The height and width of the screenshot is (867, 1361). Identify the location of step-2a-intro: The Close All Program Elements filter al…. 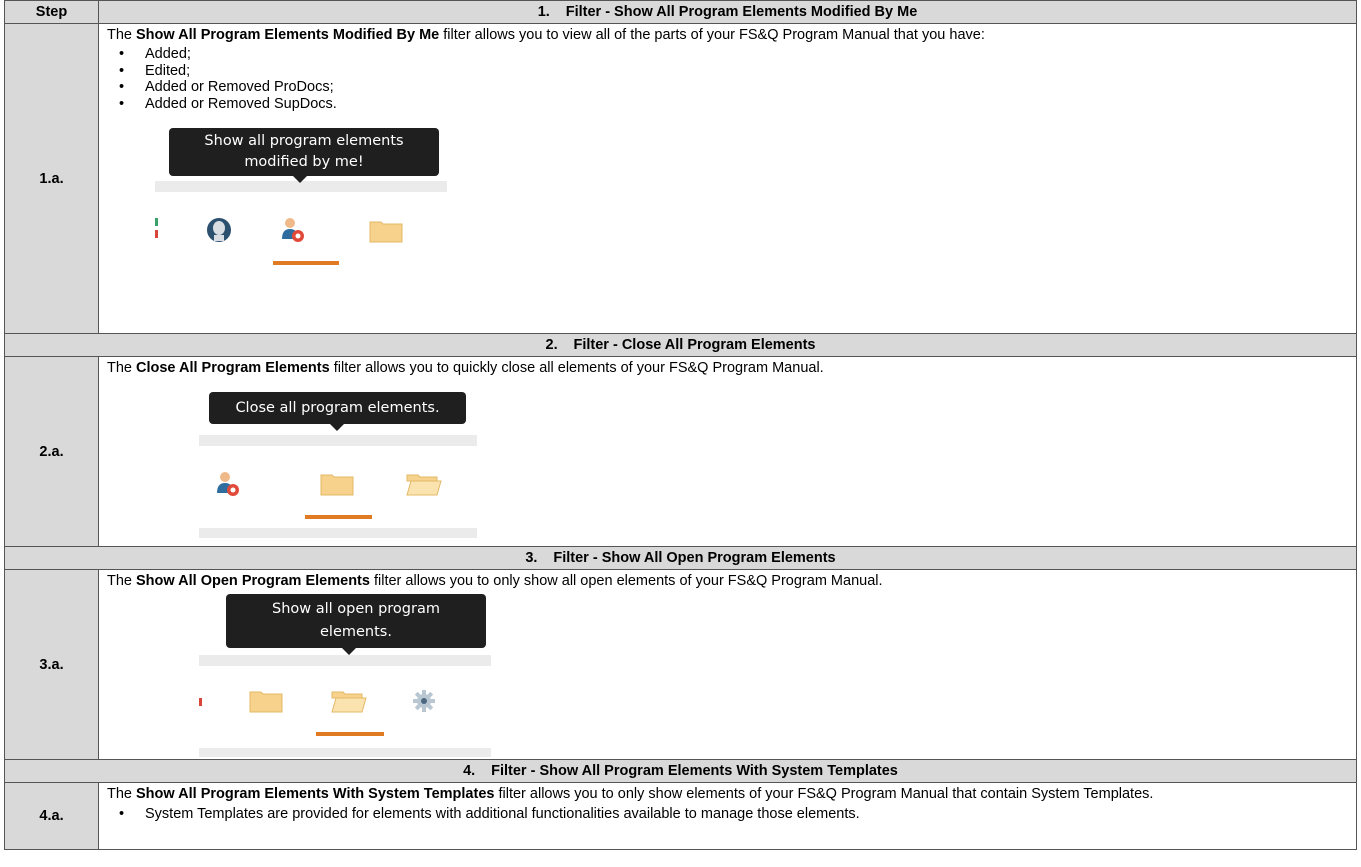
(465, 368).